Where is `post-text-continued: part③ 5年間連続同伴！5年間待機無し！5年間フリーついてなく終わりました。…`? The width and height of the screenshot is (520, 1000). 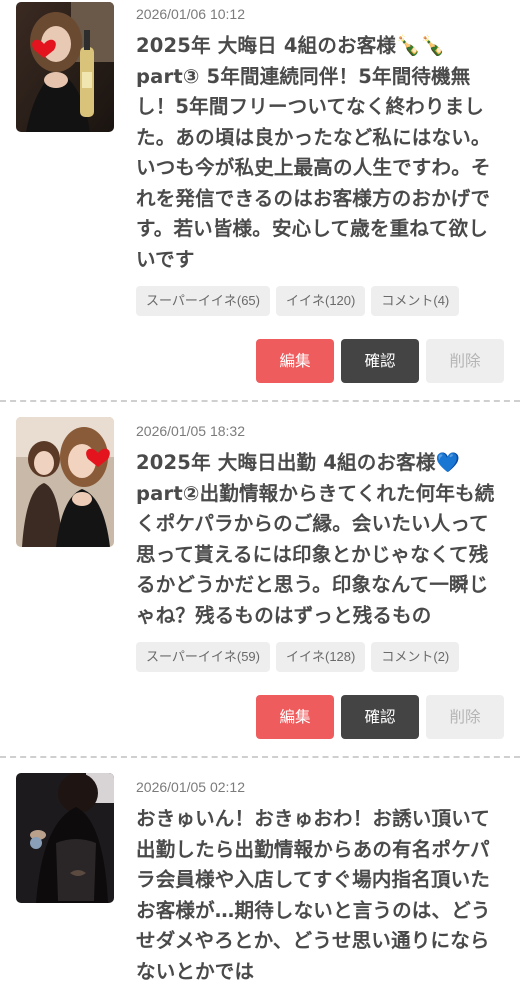 post-text-continued: part③ 5年間連続同伴！5年間待機無し！5年間フリーついてなく終わりました。… is located at coordinates (313, 167).